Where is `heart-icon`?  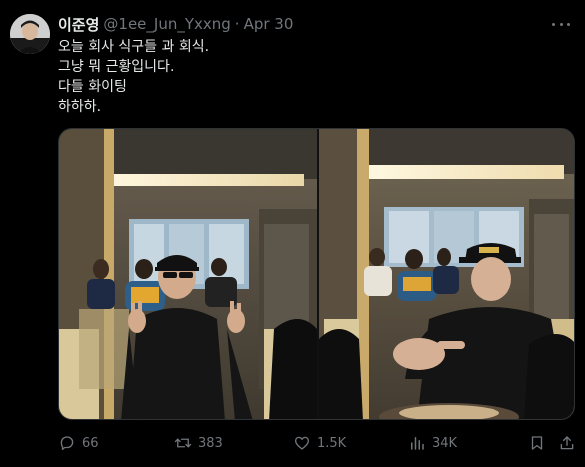 heart-icon is located at coordinates (302, 443).